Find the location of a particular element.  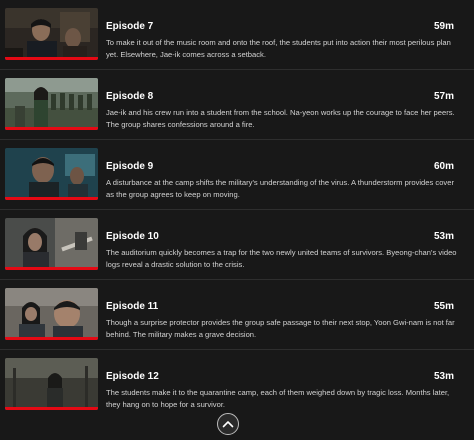

episode-duration: 55m is located at coordinates (443, 306).